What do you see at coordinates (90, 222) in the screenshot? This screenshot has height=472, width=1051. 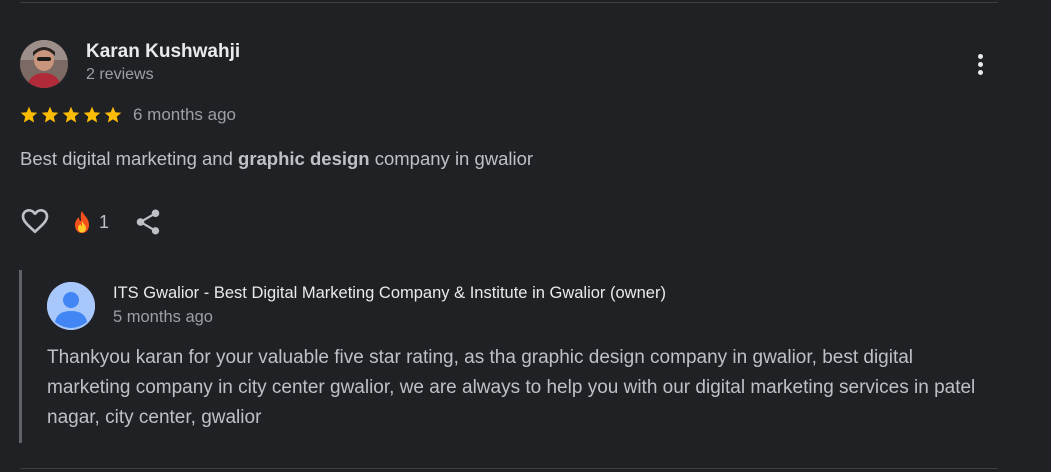 I see `reaction-button: 1` at bounding box center [90, 222].